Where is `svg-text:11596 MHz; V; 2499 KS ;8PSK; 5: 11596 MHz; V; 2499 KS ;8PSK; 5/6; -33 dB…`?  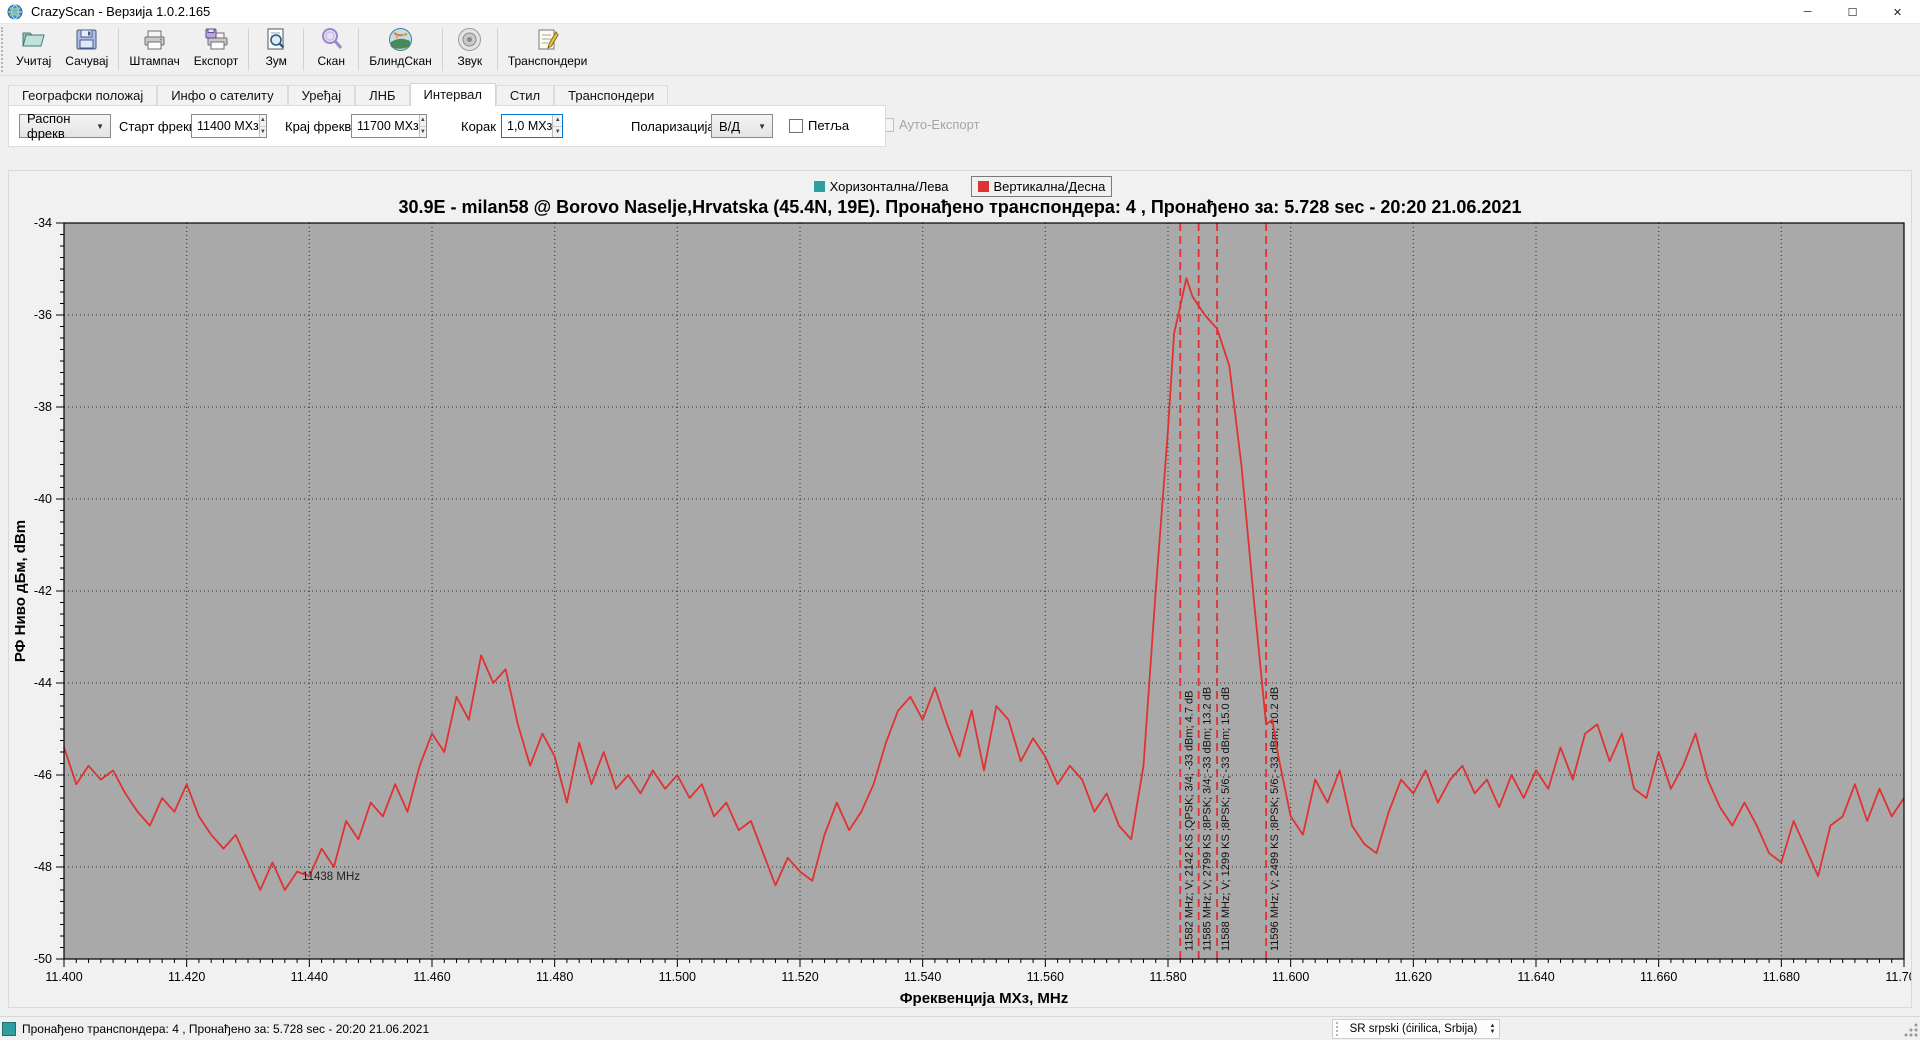 svg-text:11596 MHz; V; 2499 KS ;8PSK; 5: 11596 MHz; V; 2499 KS ;8PSK; 5/6; -33 dB… is located at coordinates (1275, 819).